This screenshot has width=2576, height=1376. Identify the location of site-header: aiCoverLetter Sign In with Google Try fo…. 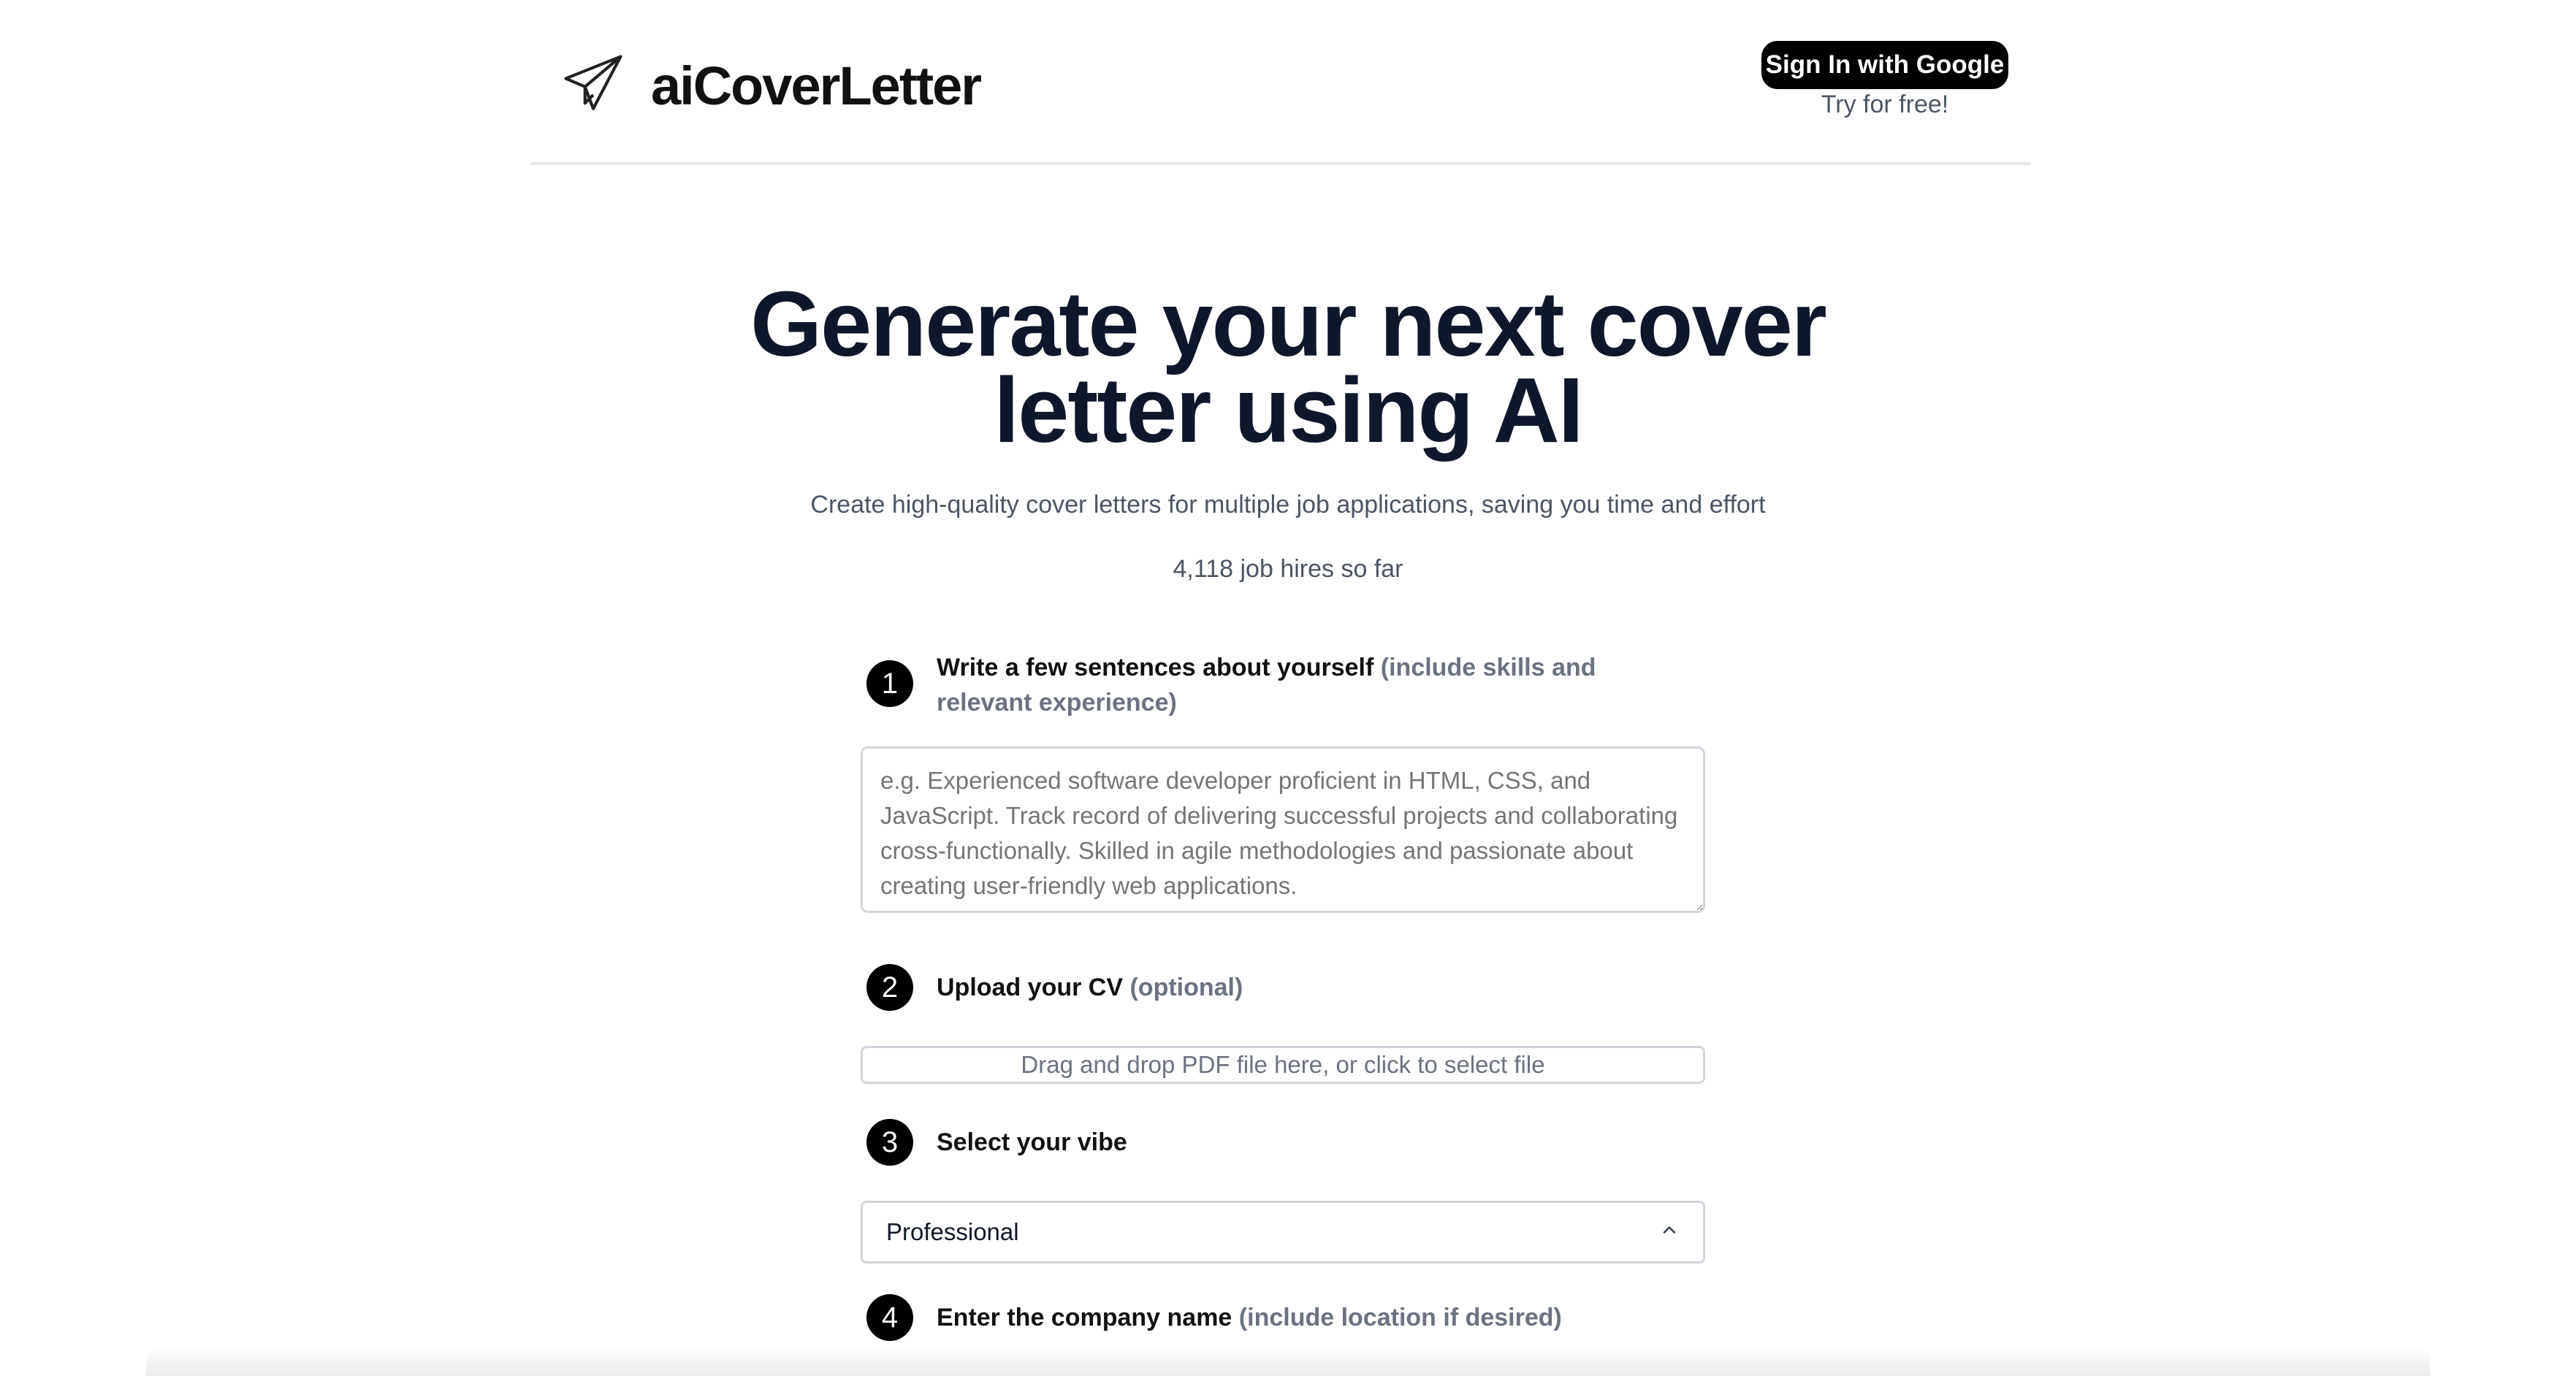
(1280, 82).